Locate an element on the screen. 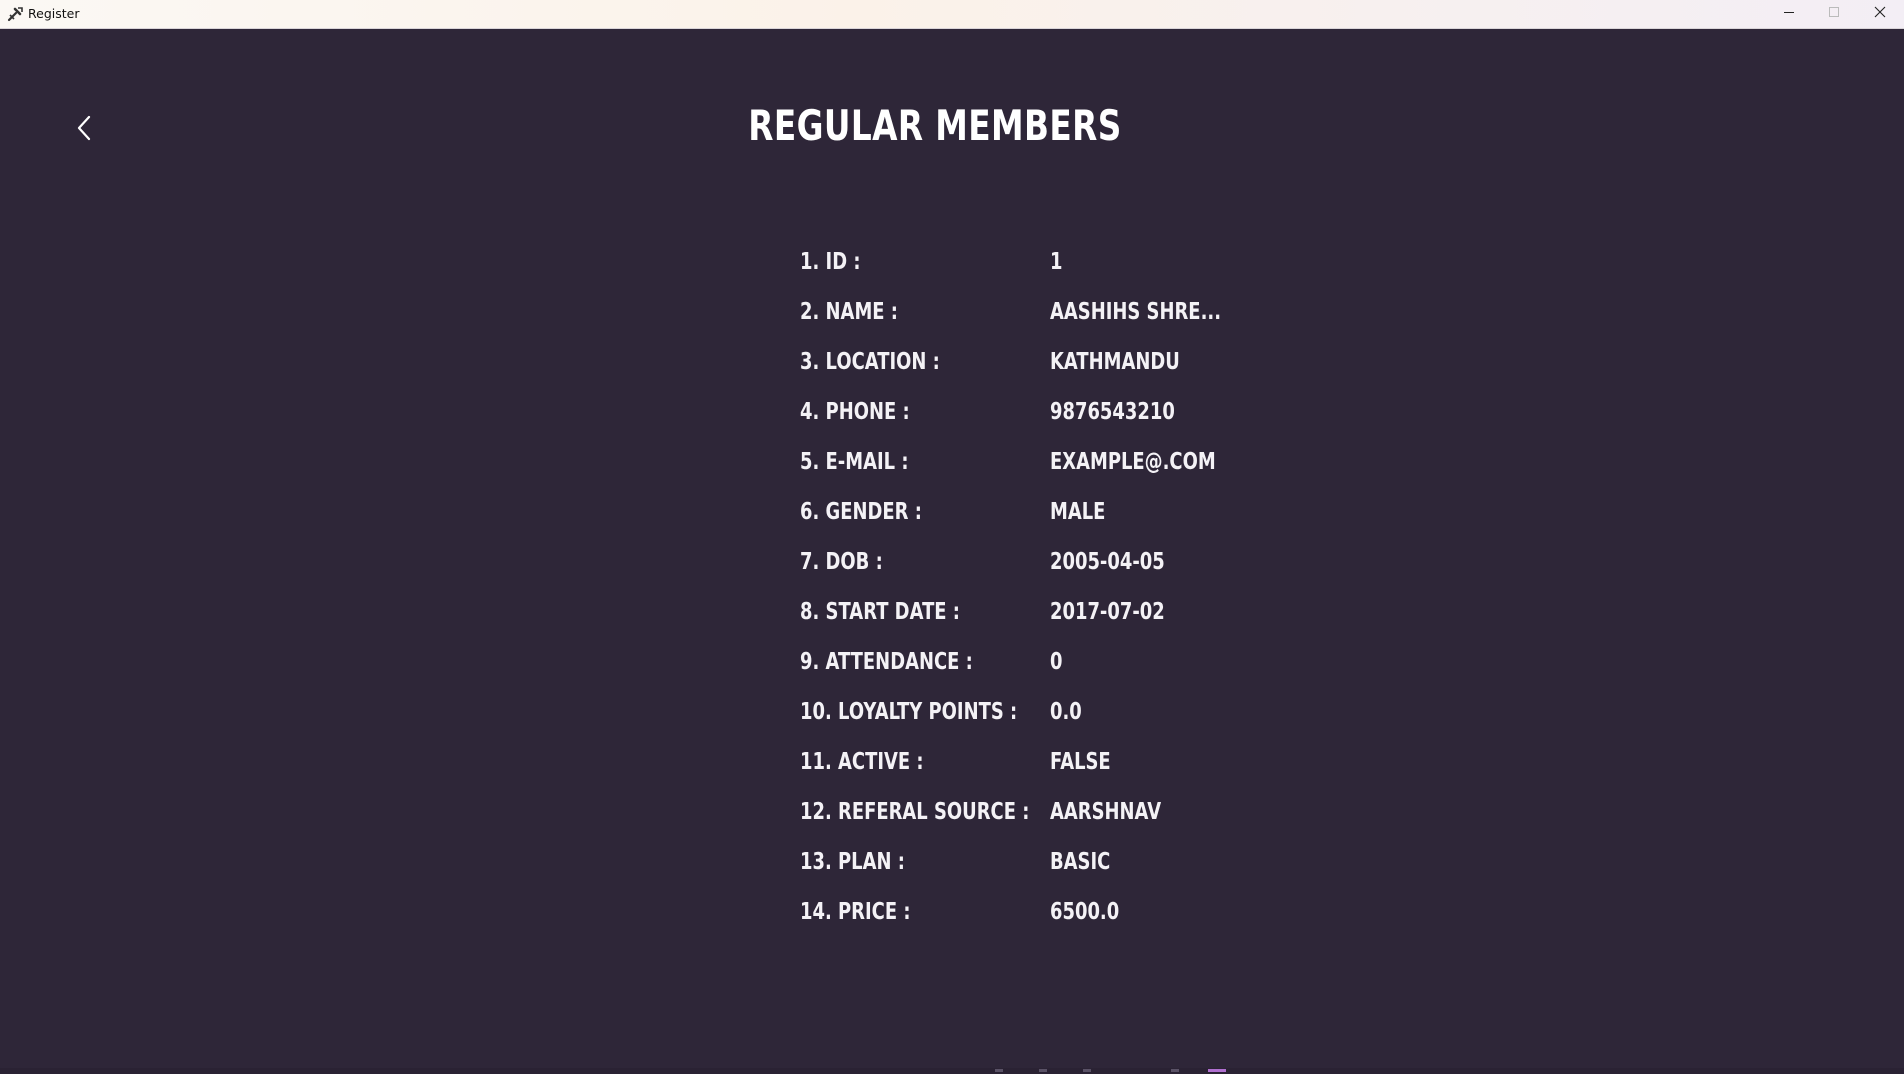 This screenshot has height=1074, width=1904. tools-icon is located at coordinates (15, 14).